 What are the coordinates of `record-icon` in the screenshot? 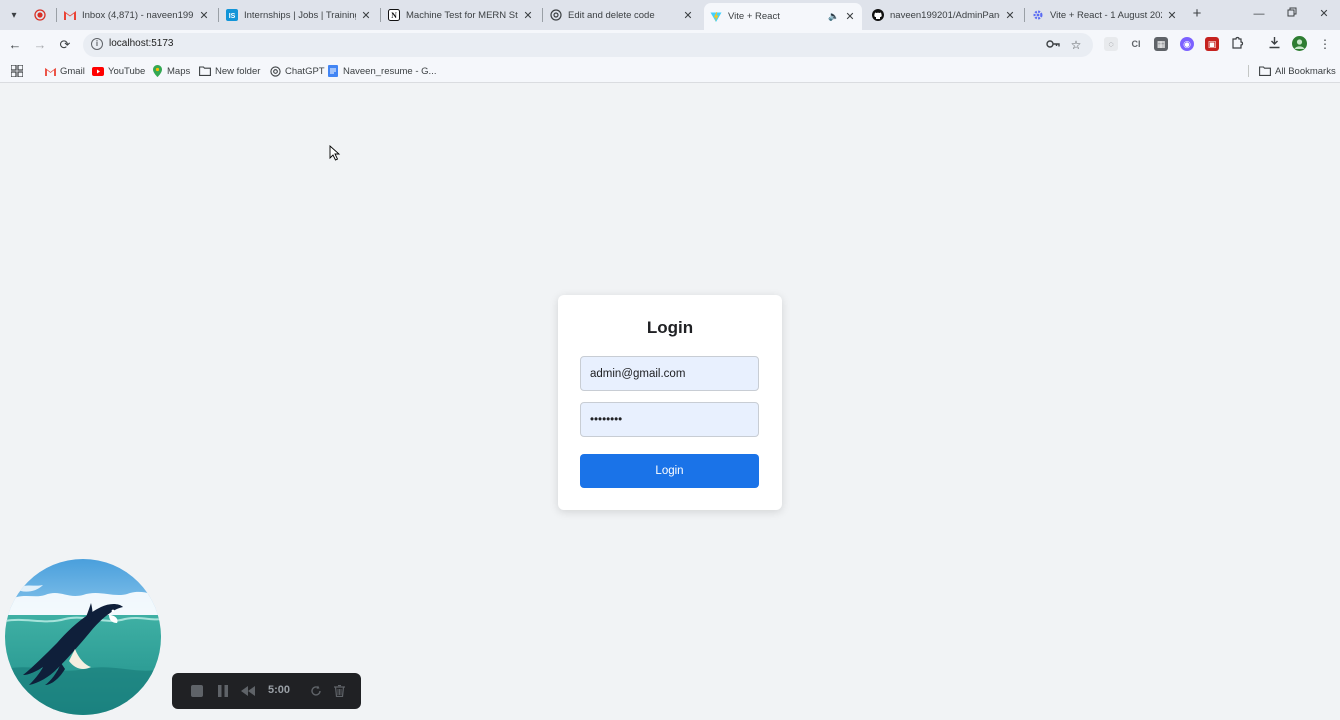 It's located at (40, 15).